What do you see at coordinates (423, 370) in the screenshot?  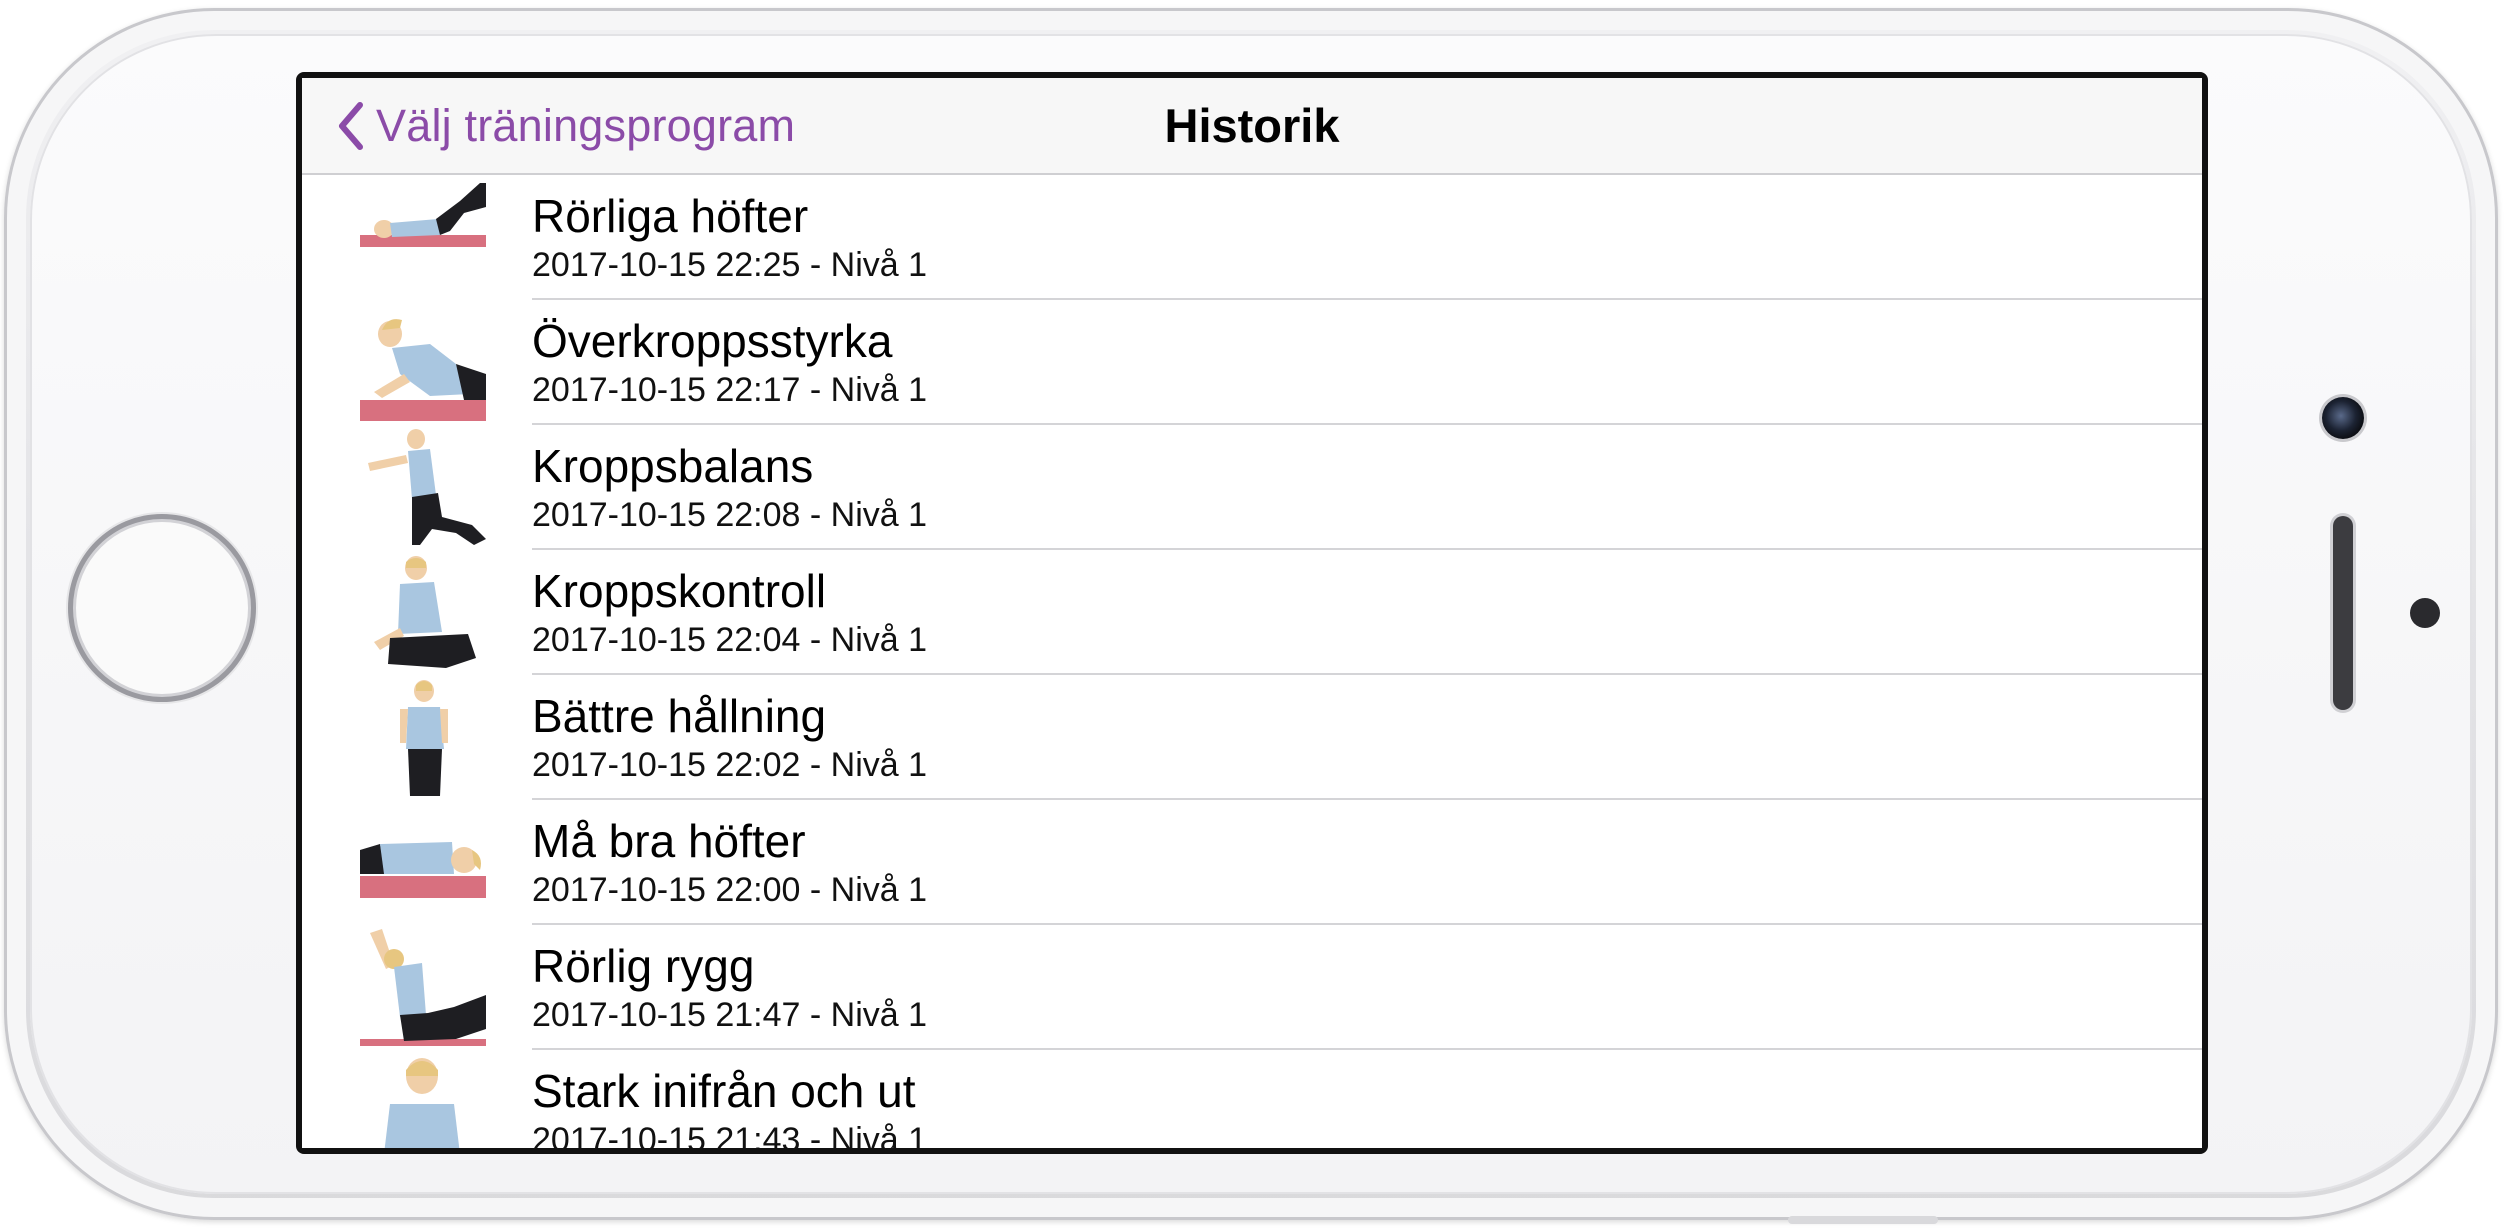 I see `side-plank-pose-icon` at bounding box center [423, 370].